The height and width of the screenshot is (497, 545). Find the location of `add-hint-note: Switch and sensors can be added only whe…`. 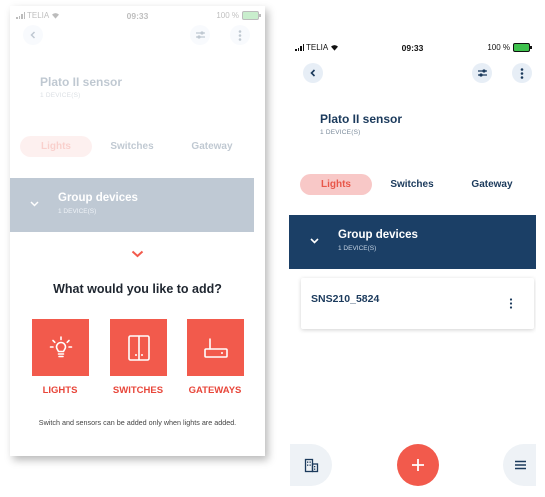

add-hint-note: Switch and sensors can be added only whe… is located at coordinates (137, 422).